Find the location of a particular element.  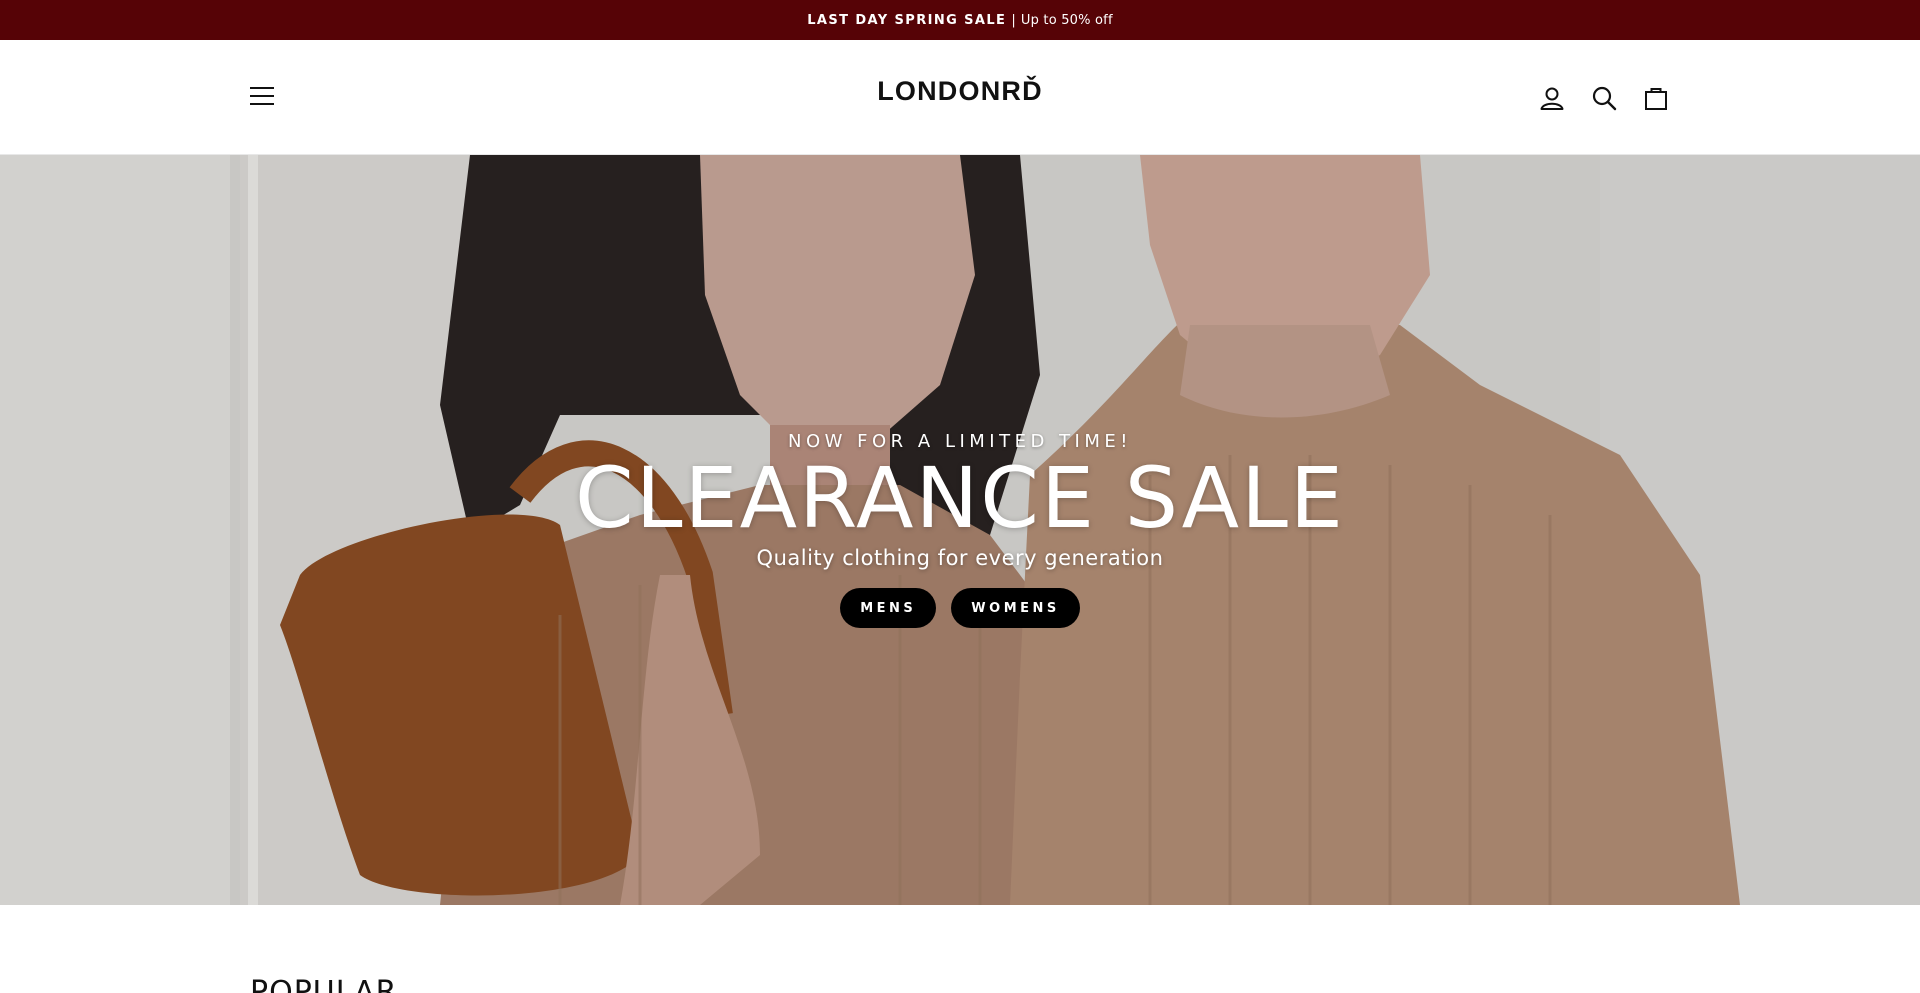

shopping-bag-icon is located at coordinates (1656, 99).